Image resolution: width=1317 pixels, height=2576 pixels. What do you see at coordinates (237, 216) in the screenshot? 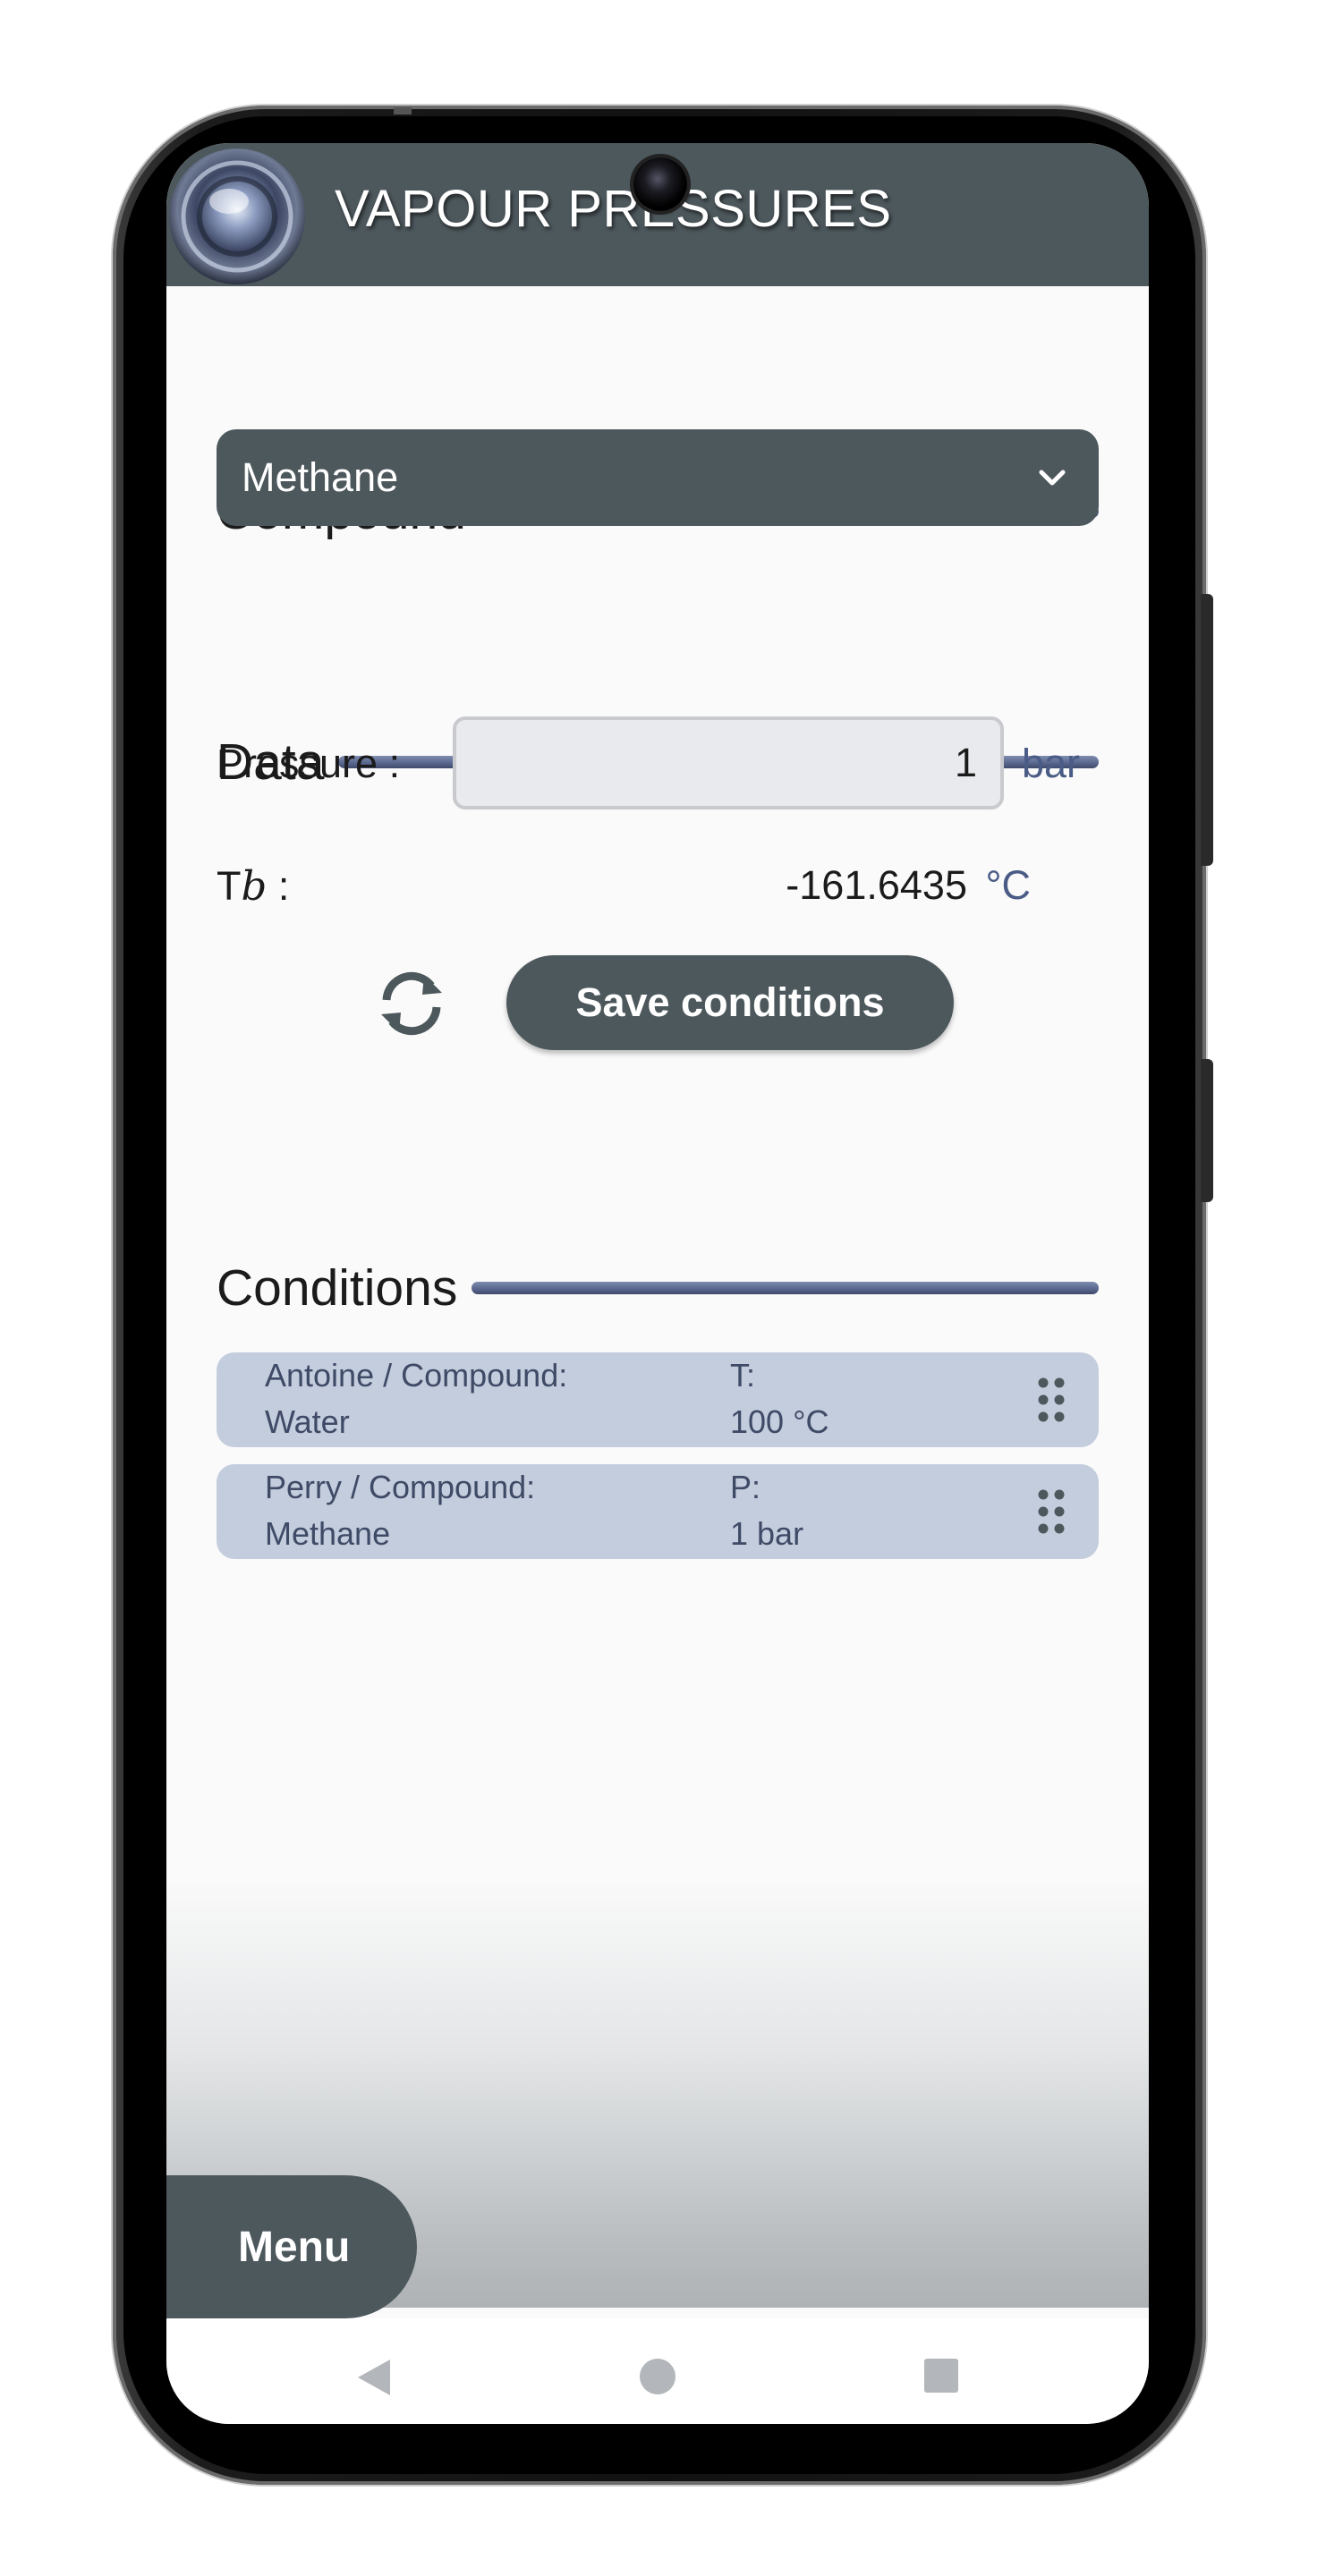
I see `app-logo-icon` at bounding box center [237, 216].